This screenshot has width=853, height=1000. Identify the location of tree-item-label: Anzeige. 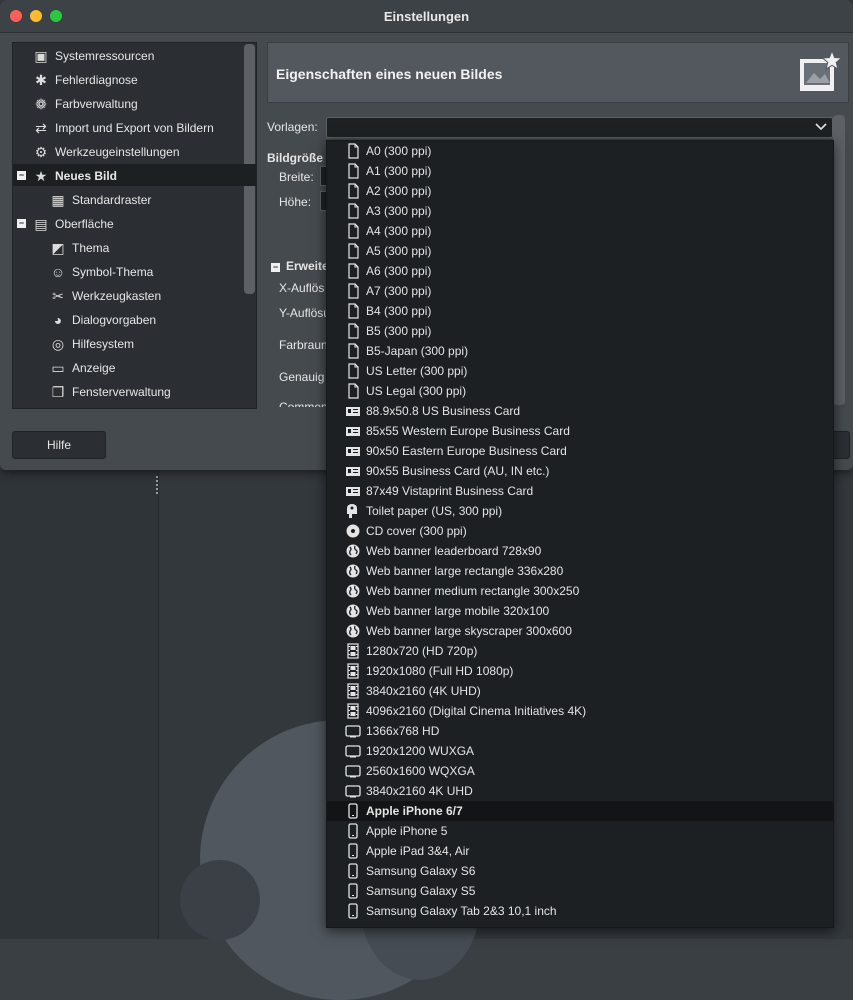
(94, 367).